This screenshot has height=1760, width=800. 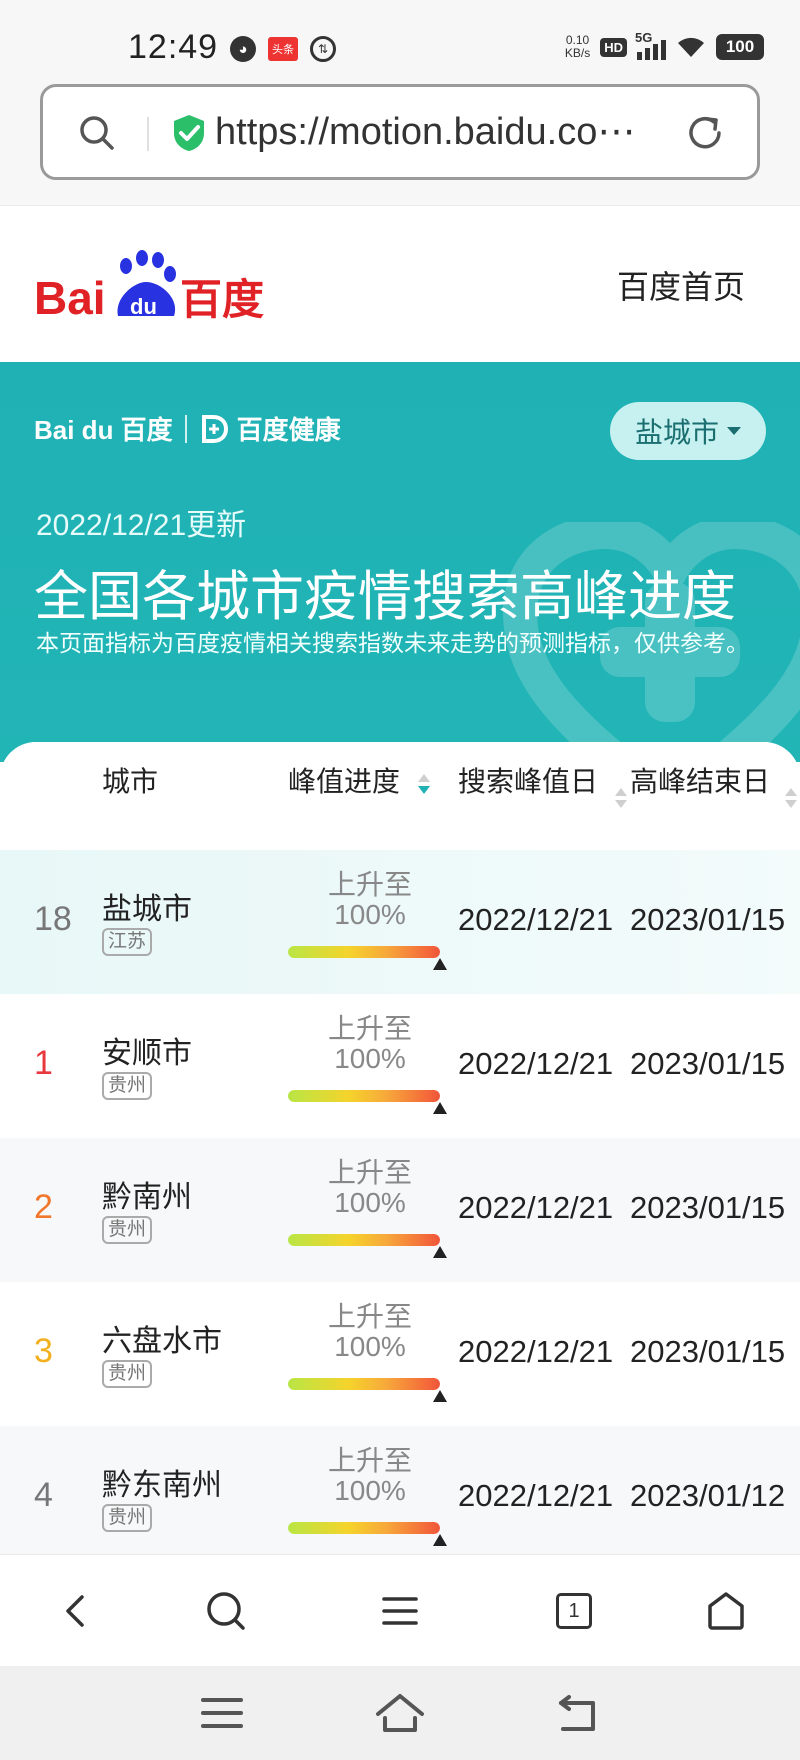 I want to click on net-speed: 0.10 KB/s, so click(x=577, y=47).